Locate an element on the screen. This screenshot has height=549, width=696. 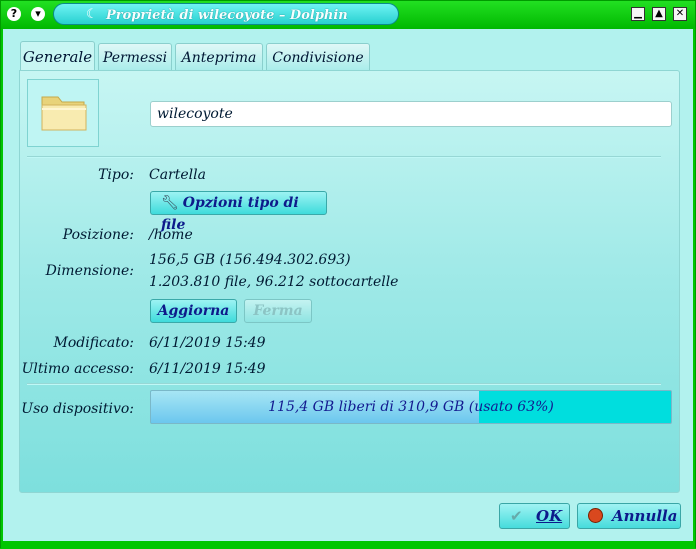
location-value: /home is located at coordinates (171, 235).